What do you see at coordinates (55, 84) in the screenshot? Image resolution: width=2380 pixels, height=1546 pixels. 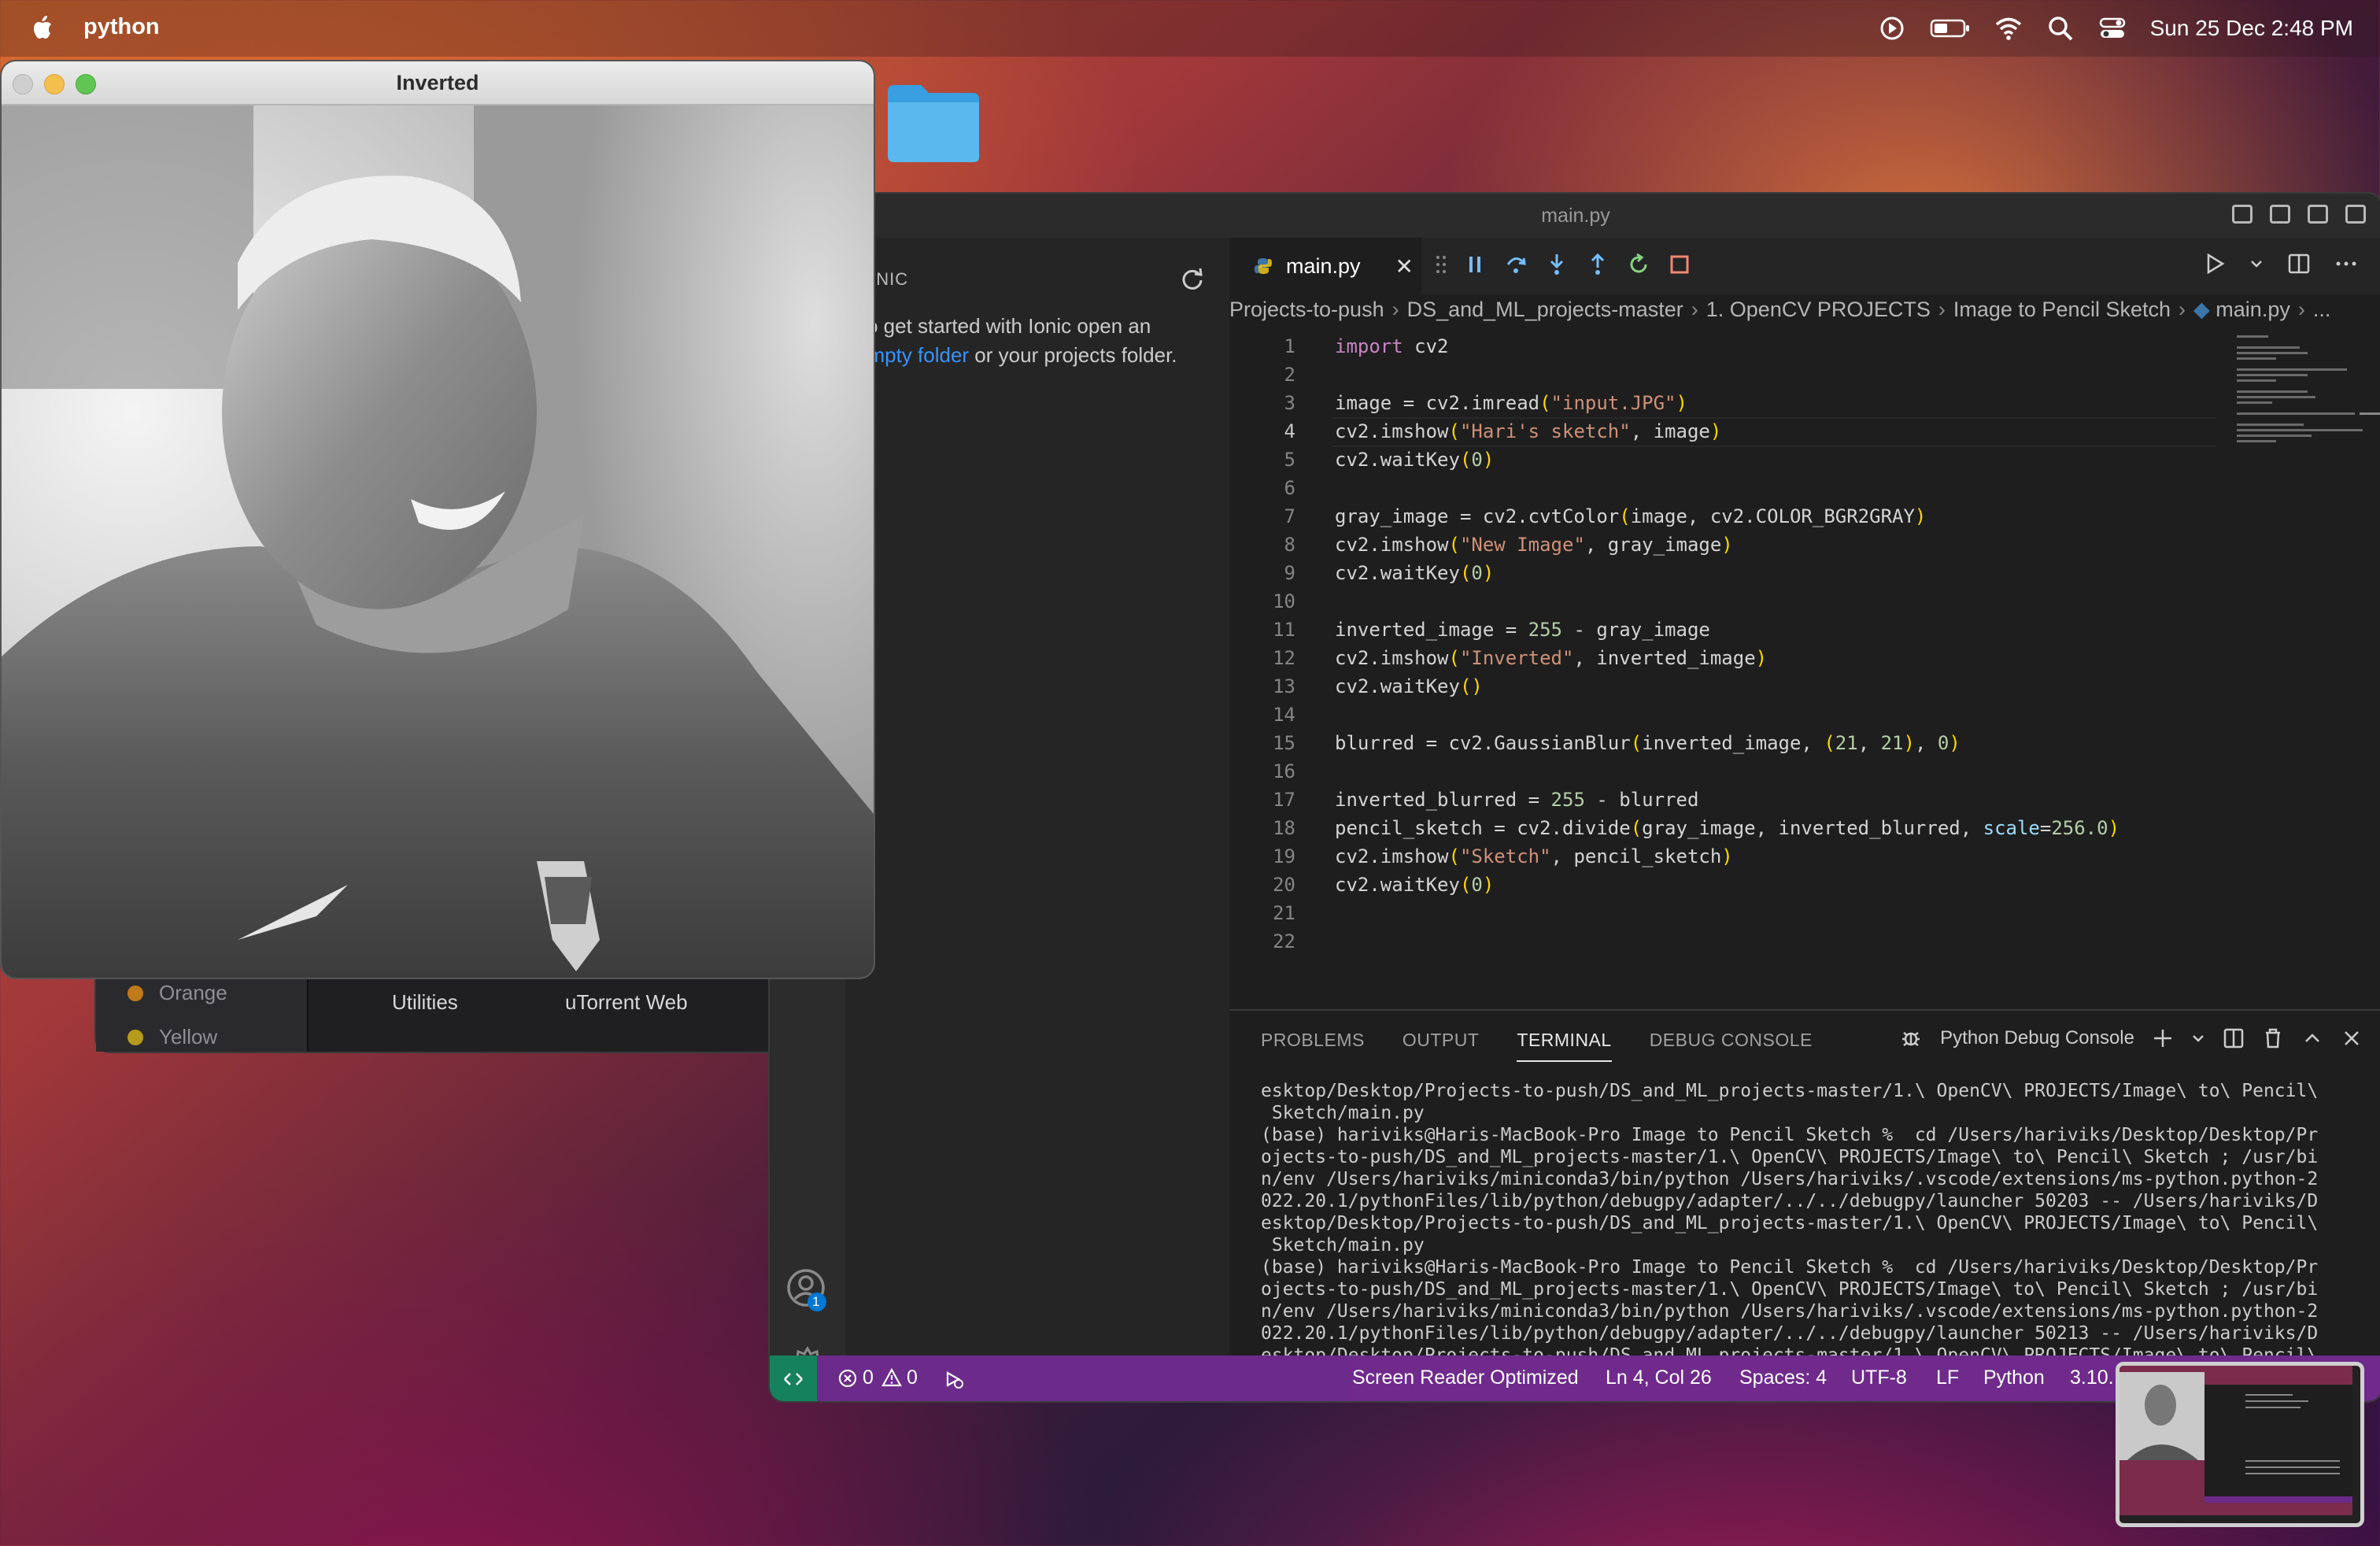 I see `minimize-window-button` at bounding box center [55, 84].